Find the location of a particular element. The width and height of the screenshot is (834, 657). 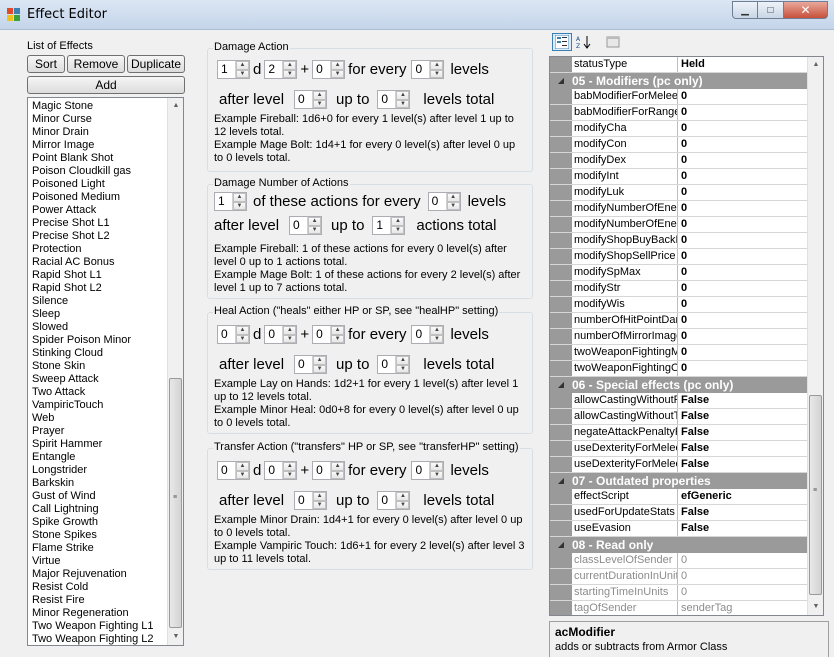

property-row: startingTimeInUnits 0 is located at coordinates (679, 593).